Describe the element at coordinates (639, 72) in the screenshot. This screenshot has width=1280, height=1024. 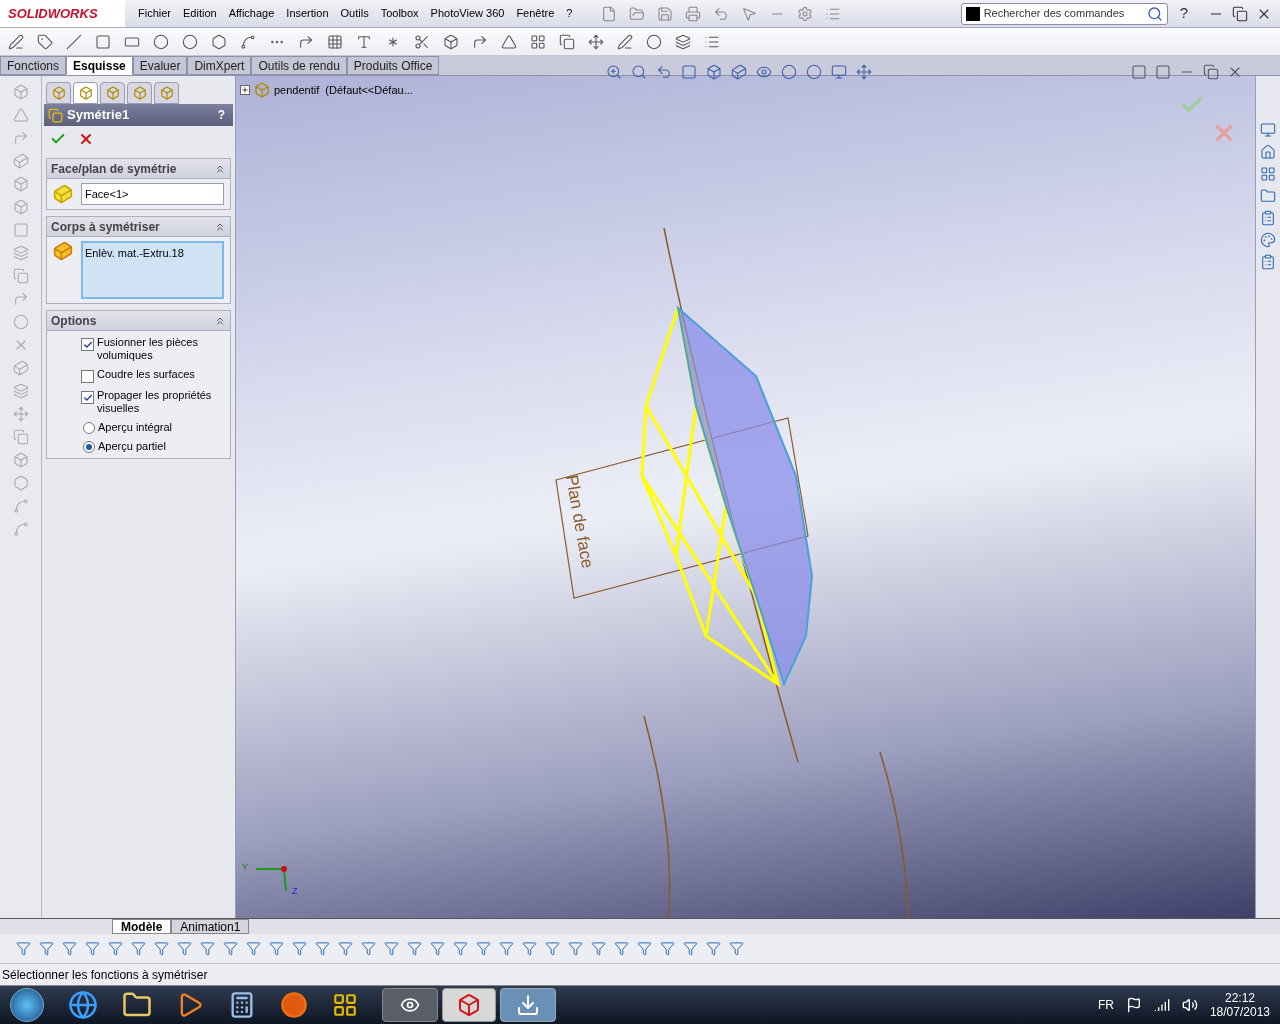
I see `zoom-area-icon` at that location.